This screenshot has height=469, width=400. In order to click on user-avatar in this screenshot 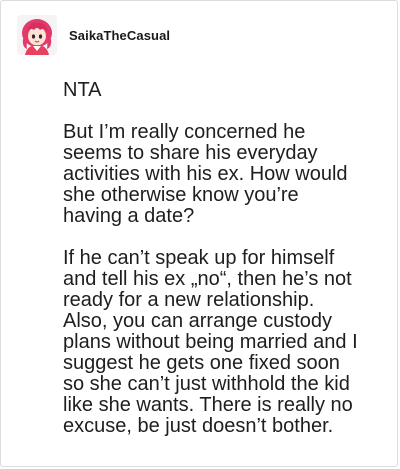, I will do `click(37, 35)`.